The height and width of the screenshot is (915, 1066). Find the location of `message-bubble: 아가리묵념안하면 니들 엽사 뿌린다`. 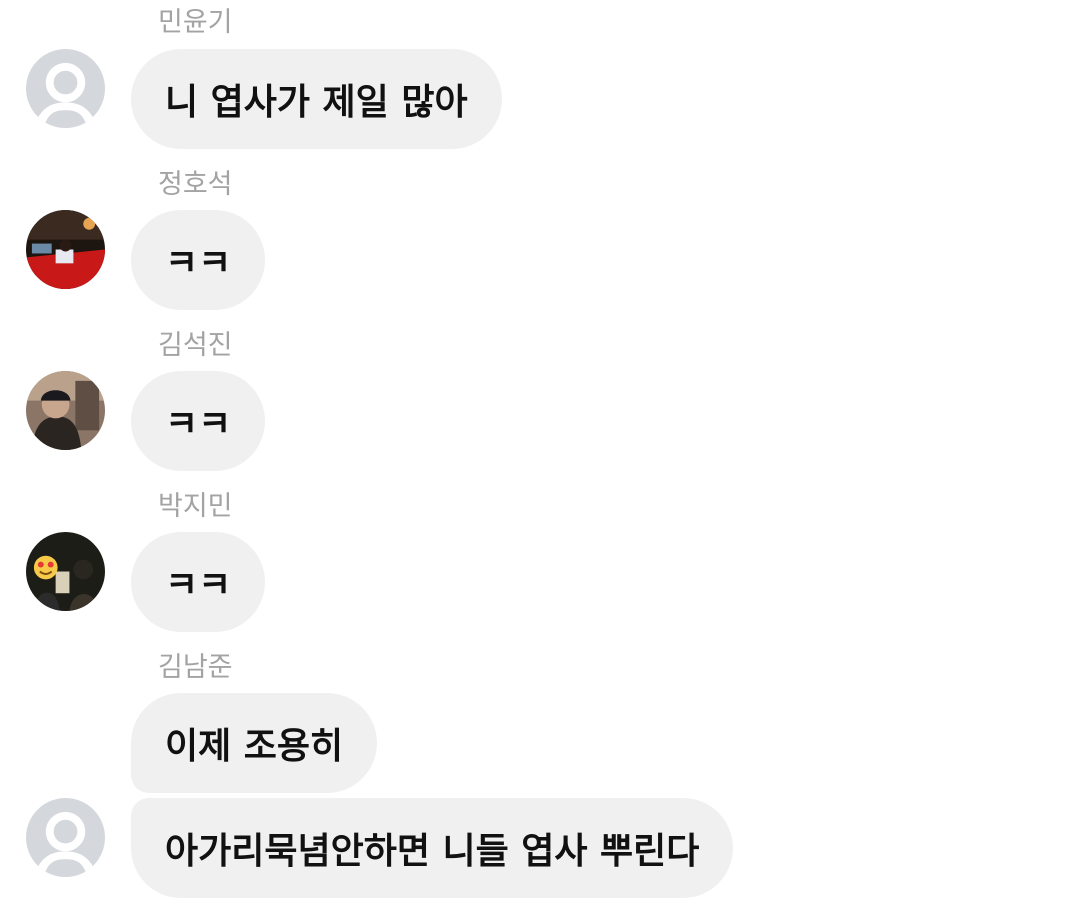

message-bubble: 아가리묵념안하면 니들 엽사 뿌린다 is located at coordinates (432, 848).